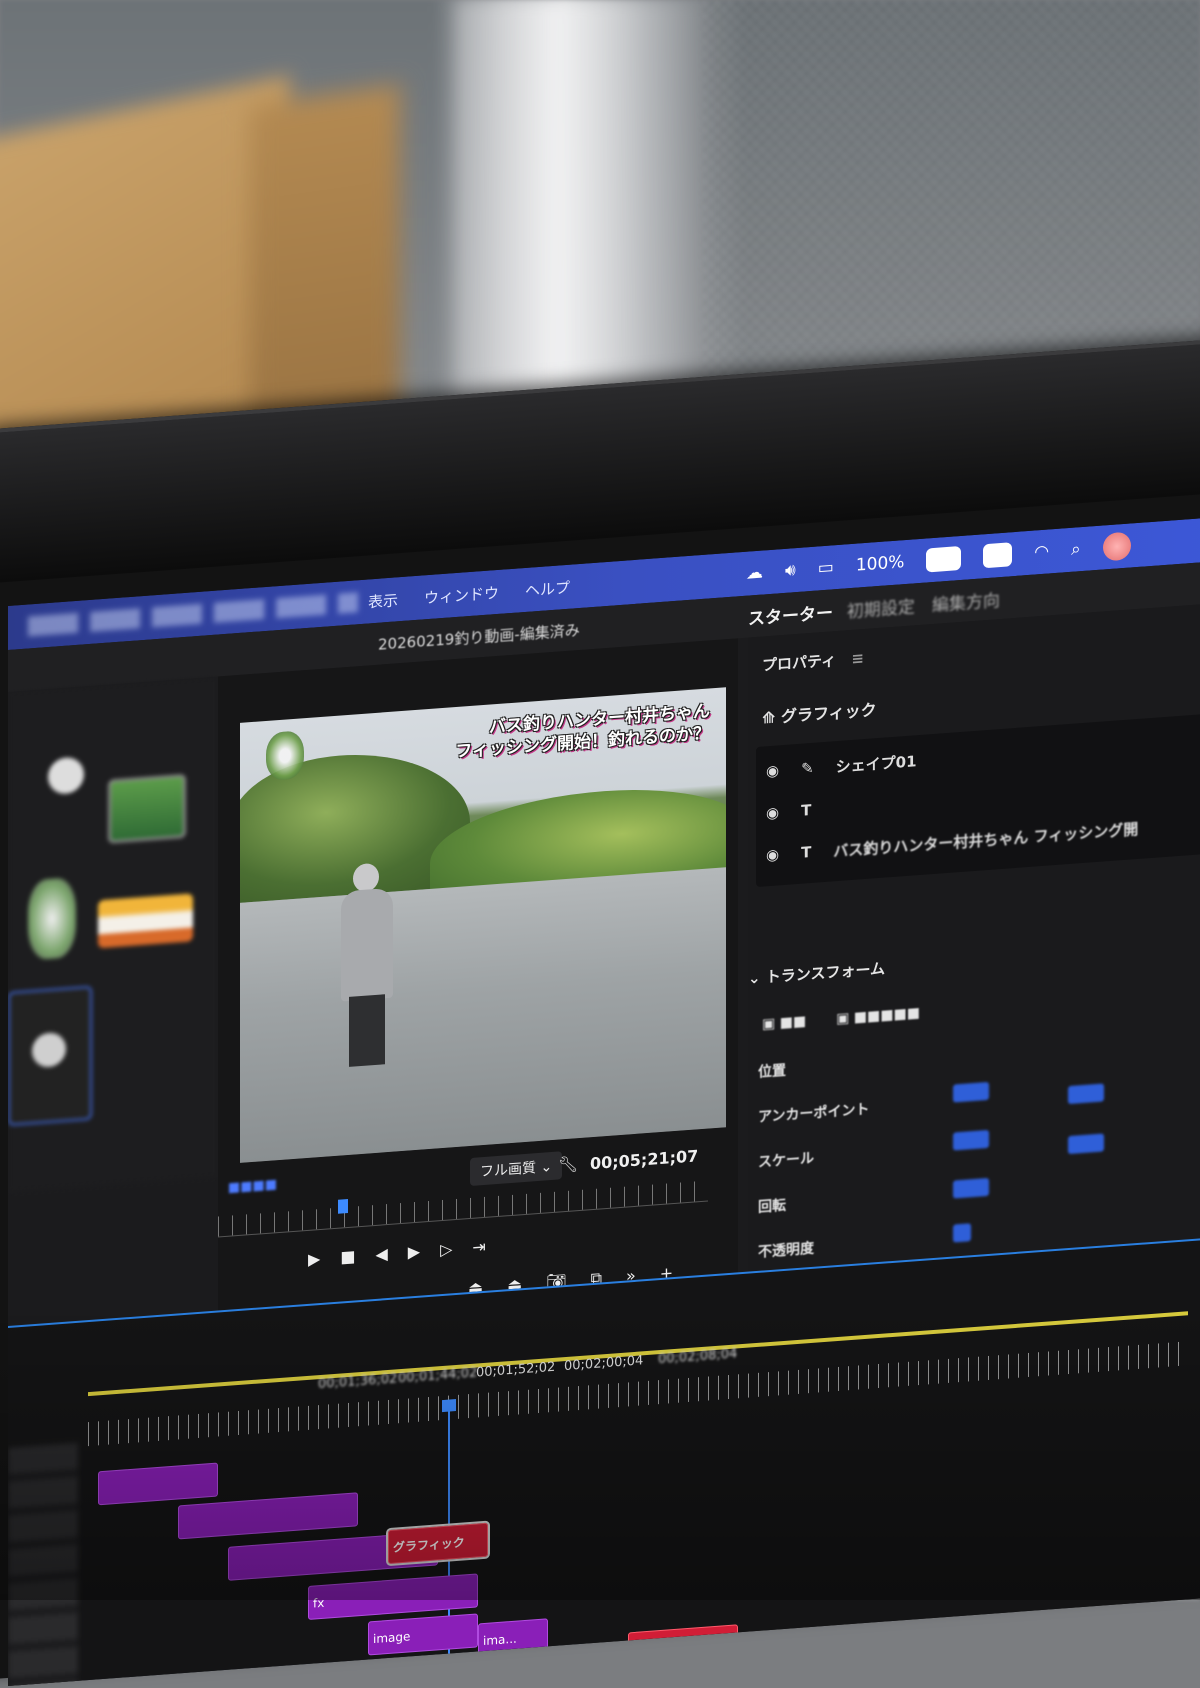 This screenshot has width=1200, height=1688. What do you see at coordinates (446, 1249) in the screenshot?
I see `step-forward-icon: ▷` at bounding box center [446, 1249].